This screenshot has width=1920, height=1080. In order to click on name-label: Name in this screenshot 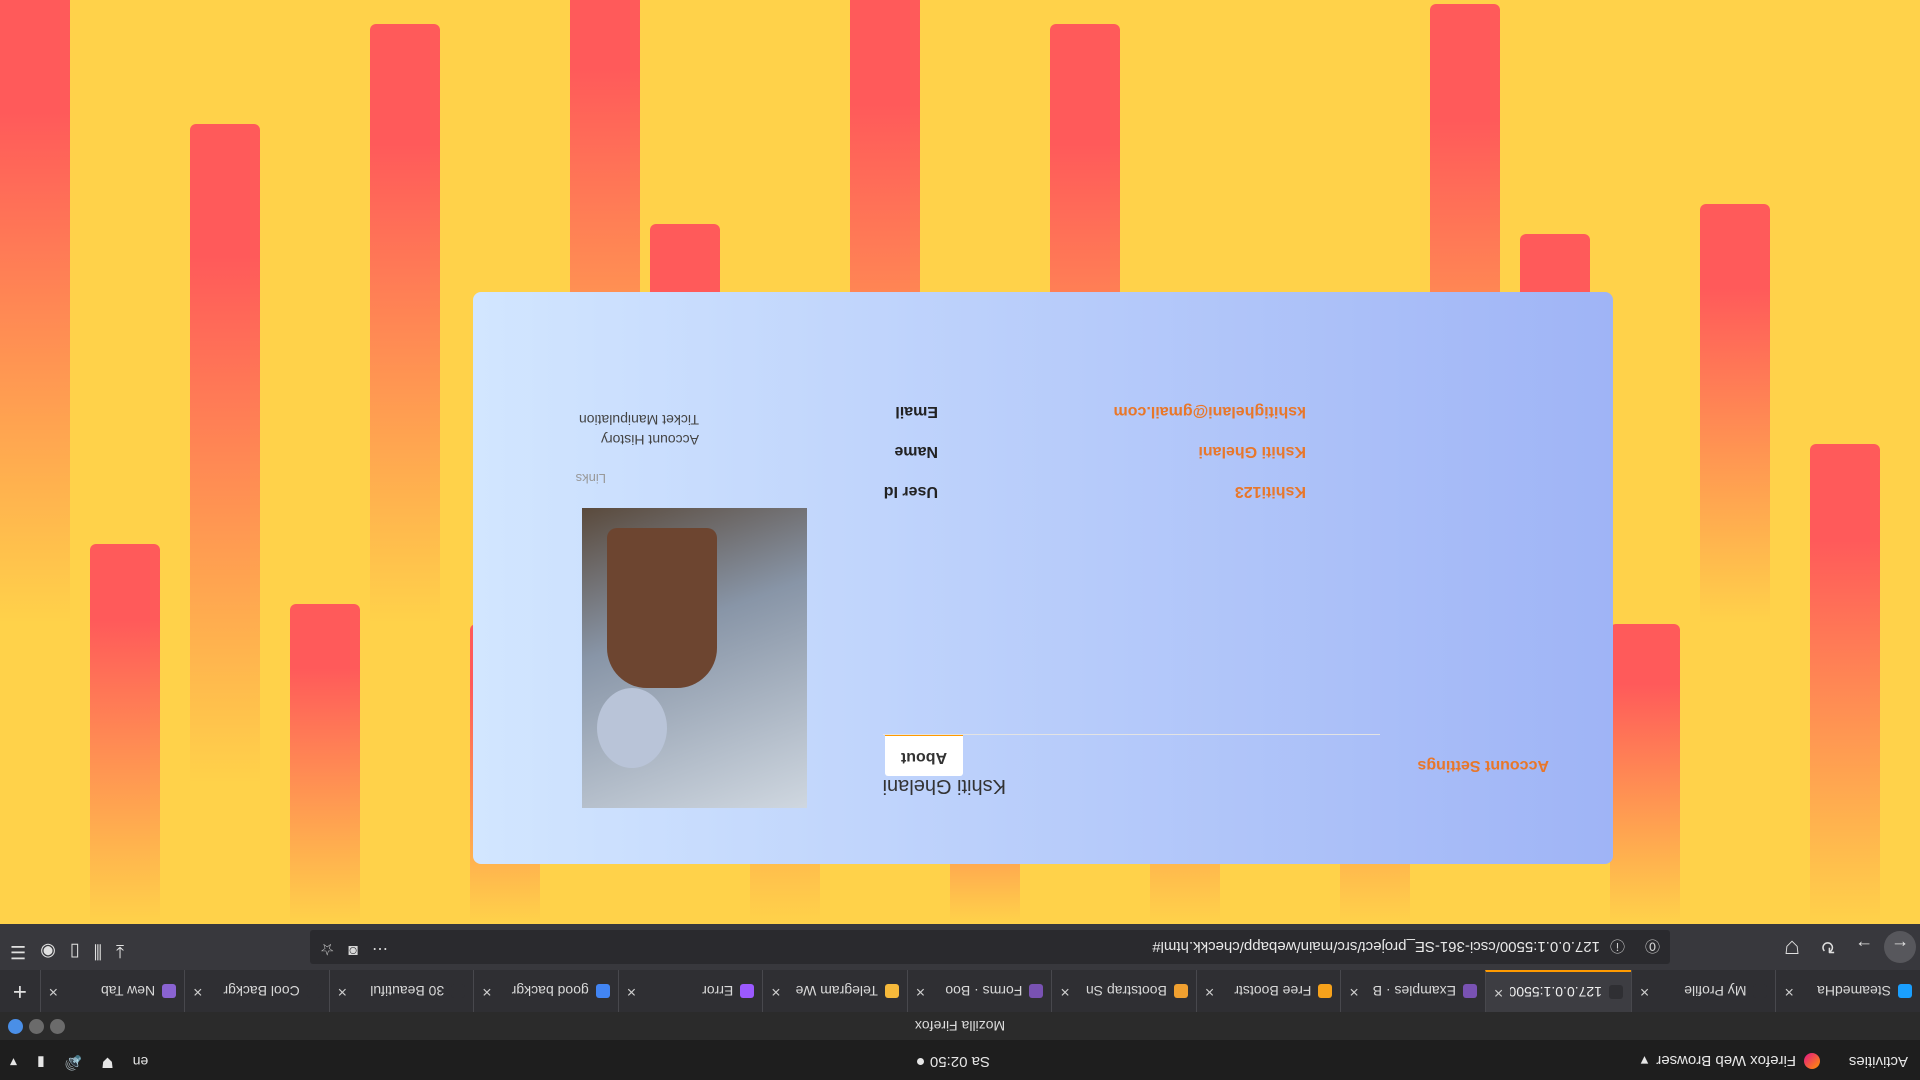, I will do `click(916, 451)`.